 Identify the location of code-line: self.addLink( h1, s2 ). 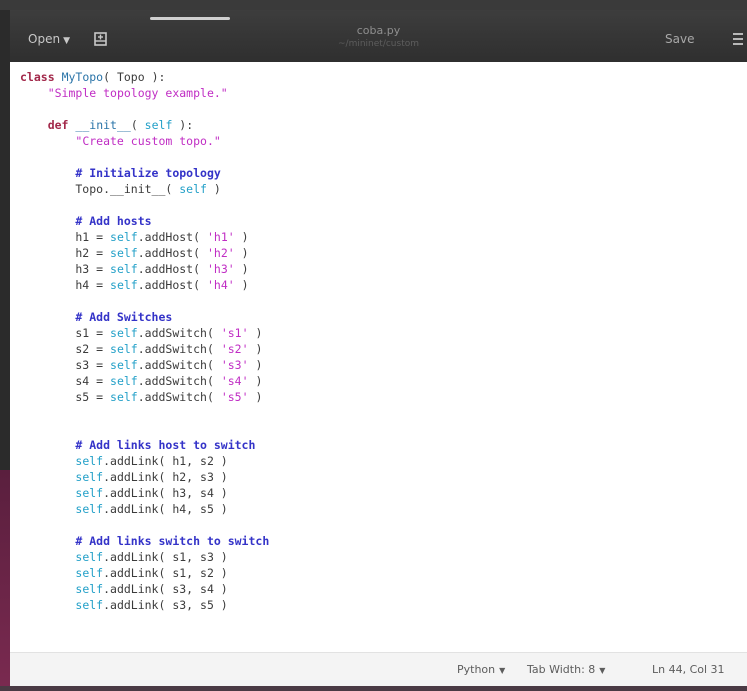
(123, 461).